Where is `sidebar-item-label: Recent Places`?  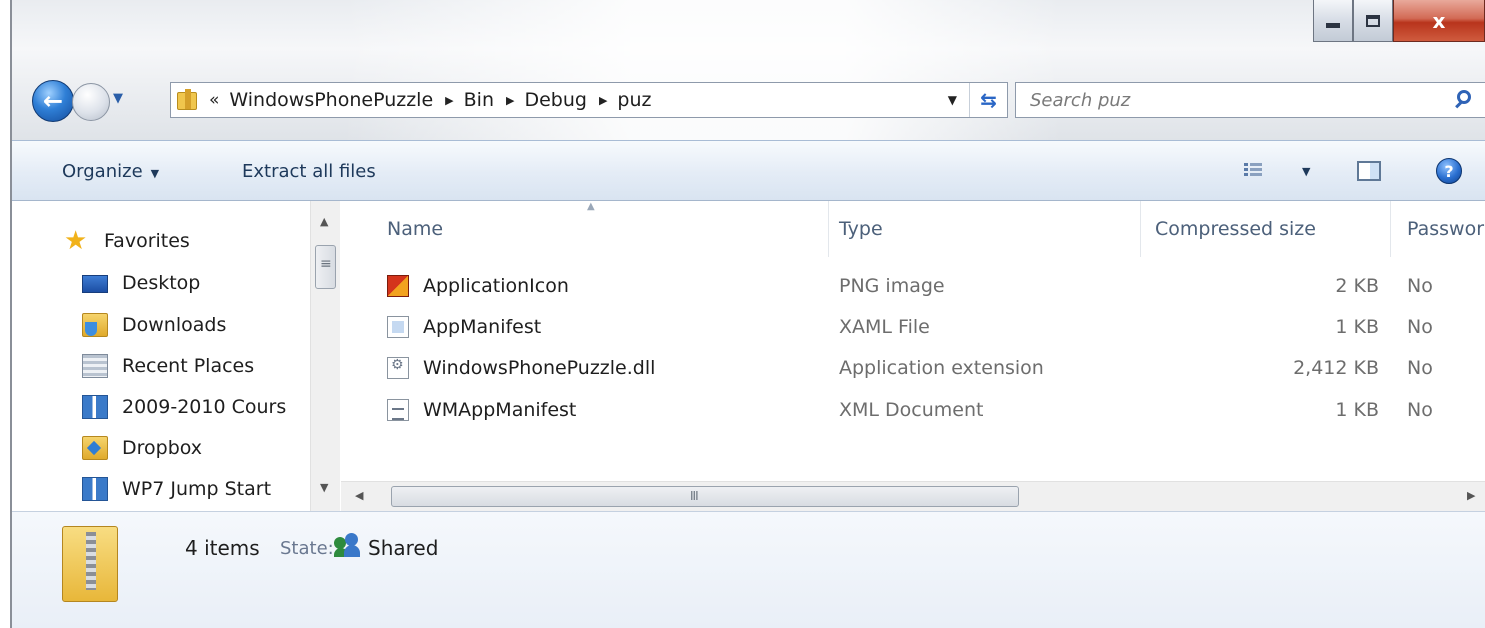
sidebar-item-label: Recent Places is located at coordinates (188, 366).